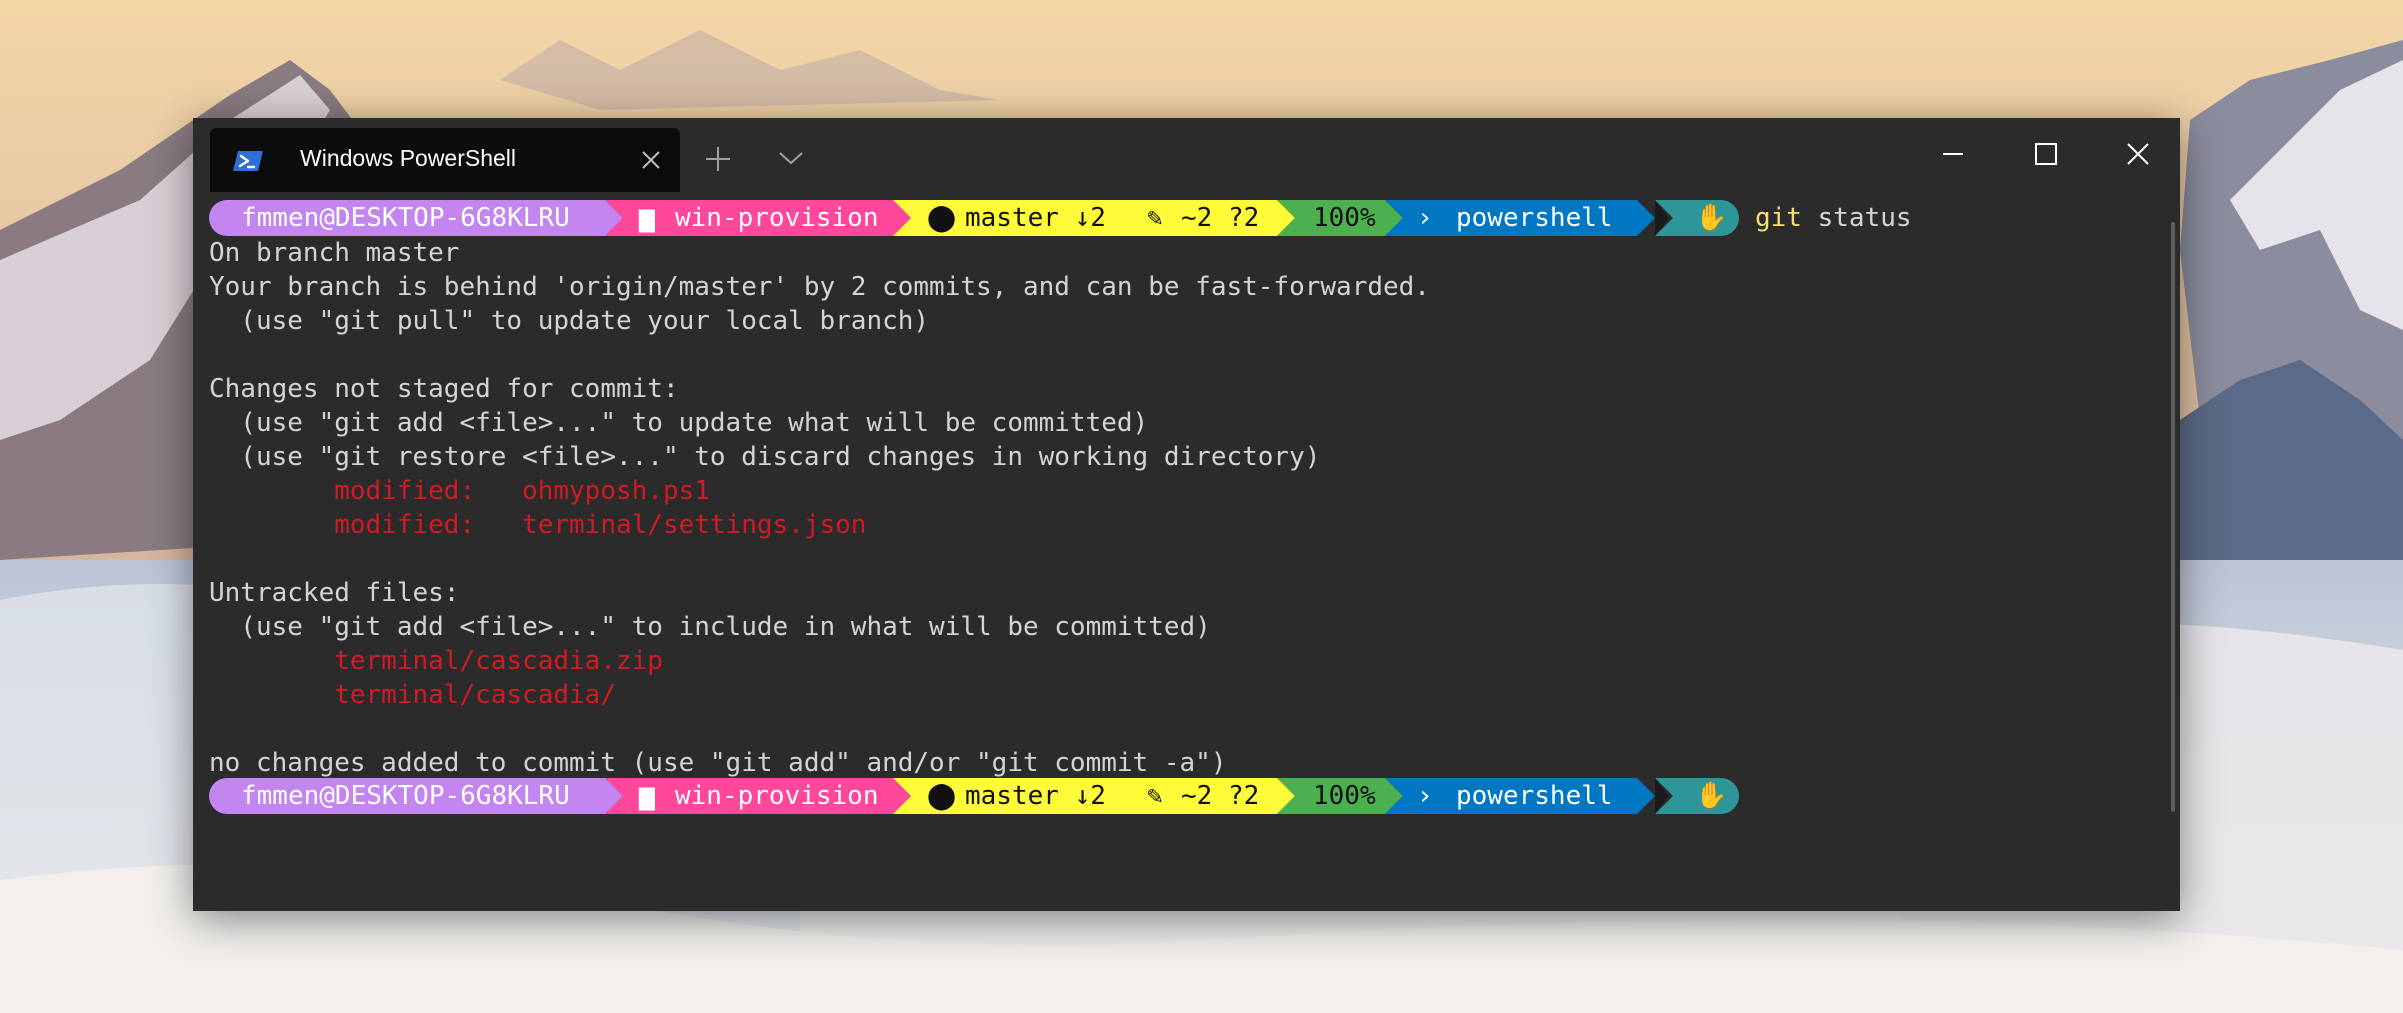 The height and width of the screenshot is (1013, 2403). Describe the element at coordinates (1856, 218) in the screenshot. I see `command-args: status` at that location.